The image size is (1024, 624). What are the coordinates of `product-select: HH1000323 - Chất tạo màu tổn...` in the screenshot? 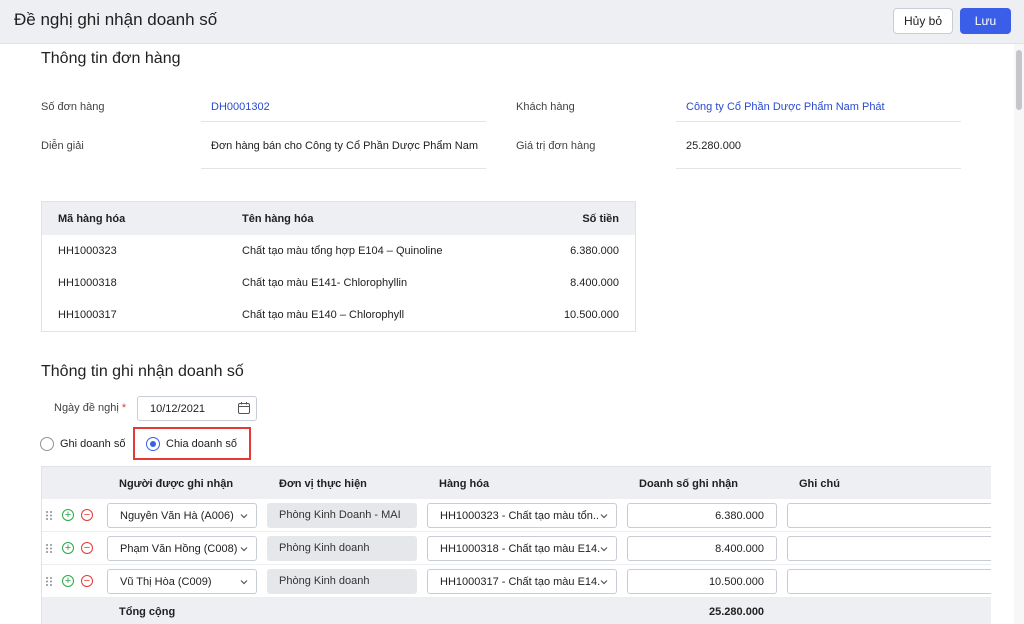 It's located at (522, 515).